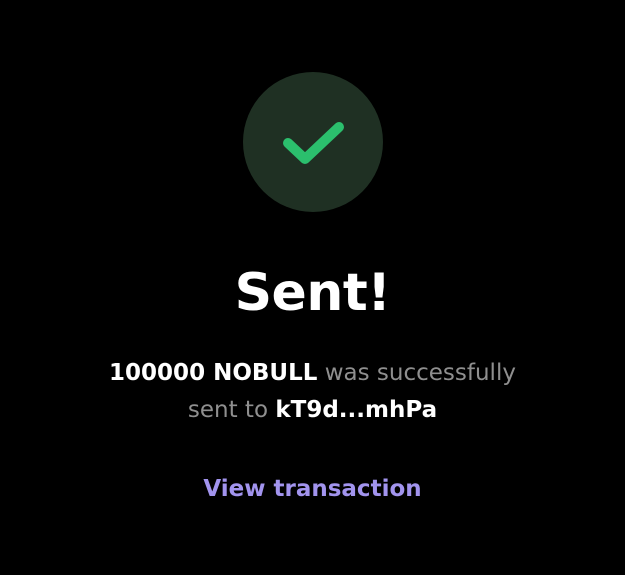  I want to click on view-transaction-link-row: View transaction, so click(312, 489).